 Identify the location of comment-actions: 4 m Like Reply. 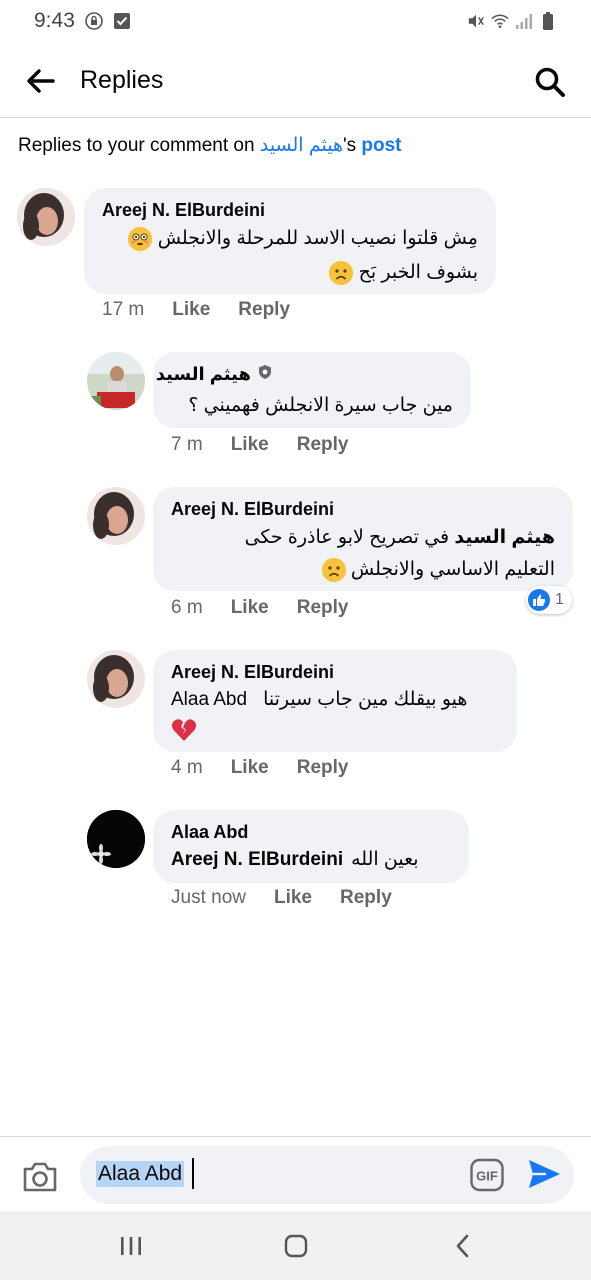
(273, 768).